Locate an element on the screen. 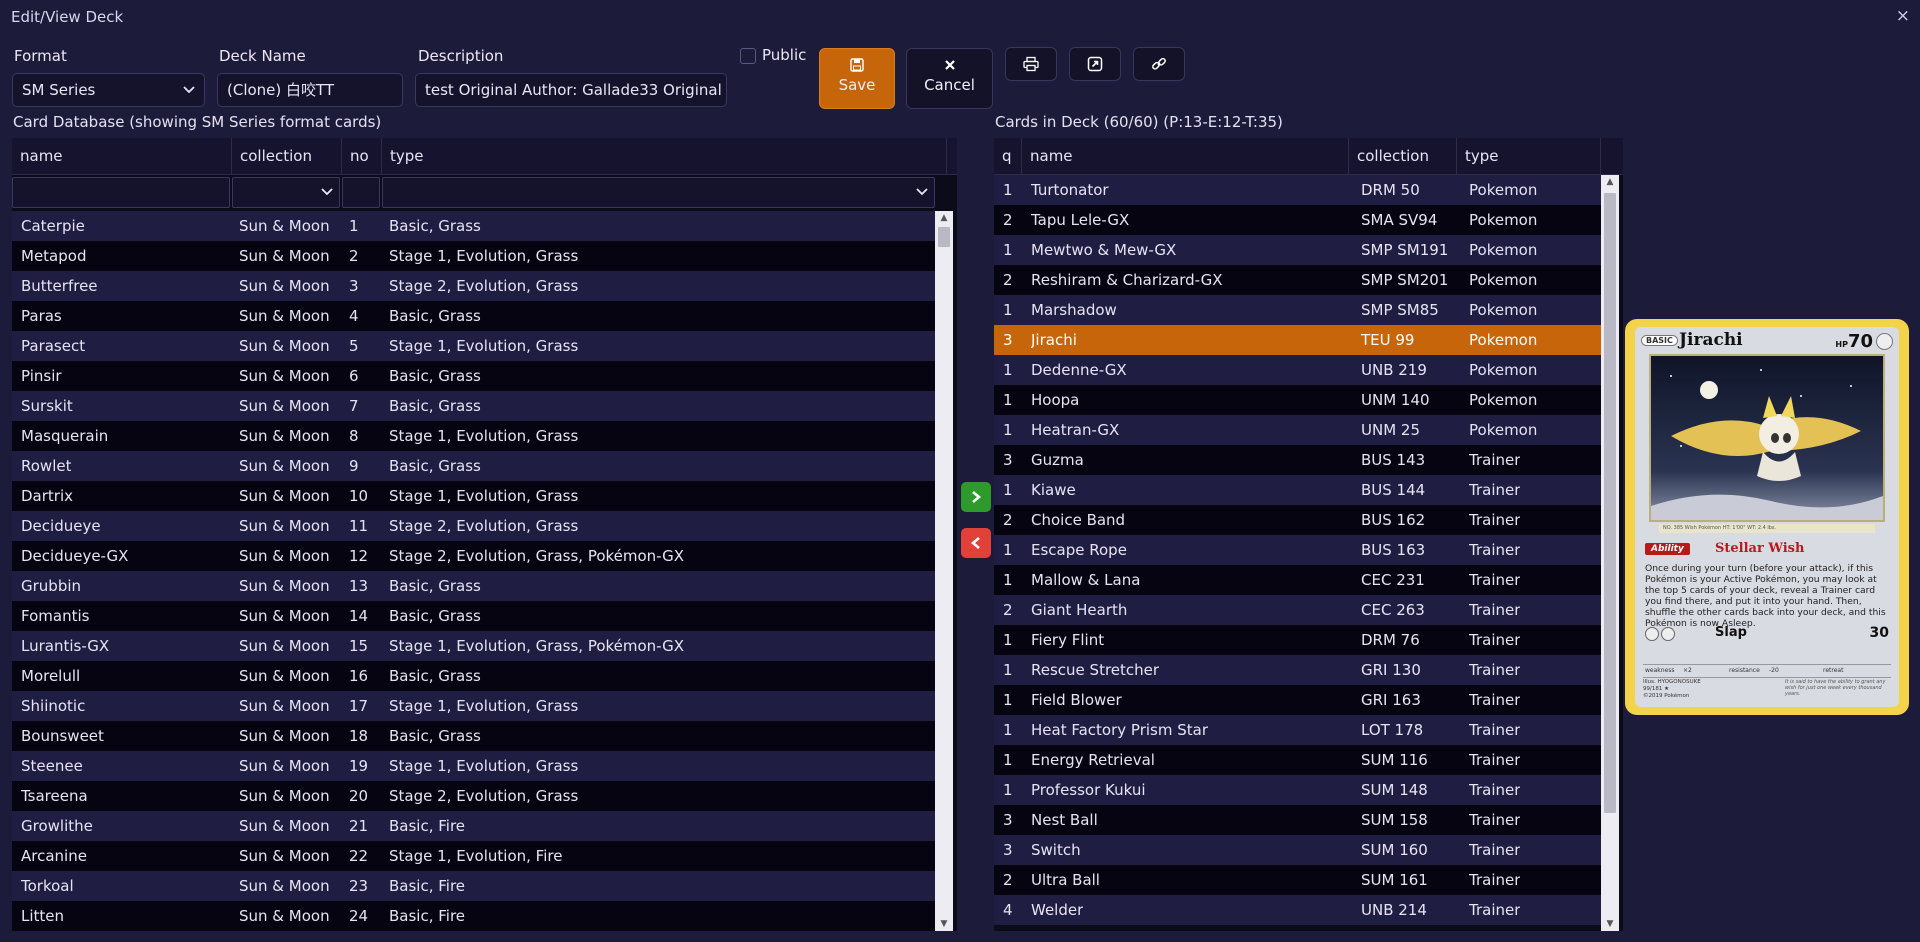 The width and height of the screenshot is (1920, 942). collection-filter-select is located at coordinates (286, 192).